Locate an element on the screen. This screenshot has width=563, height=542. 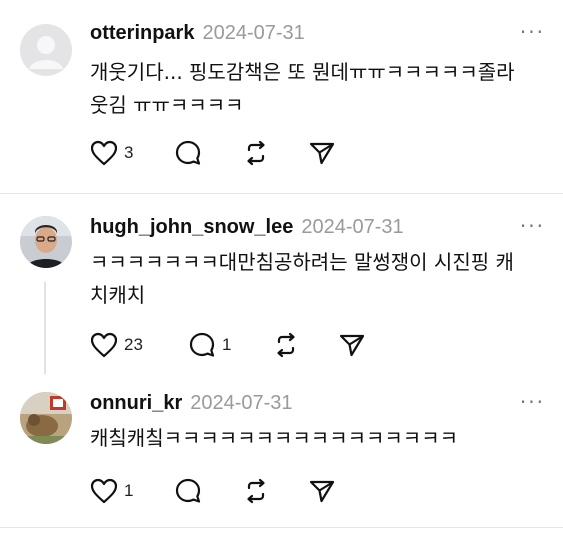
like-button: 1 is located at coordinates (111, 491).